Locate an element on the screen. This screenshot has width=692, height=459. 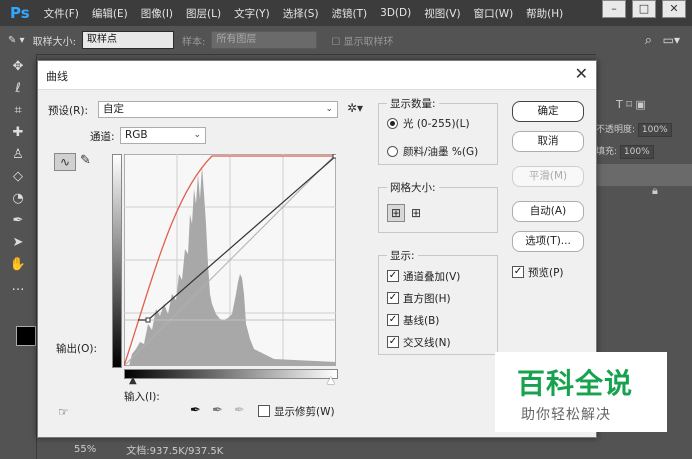
layer-filter-icons: T ⌑ ▣ is located at coordinates (654, 104).